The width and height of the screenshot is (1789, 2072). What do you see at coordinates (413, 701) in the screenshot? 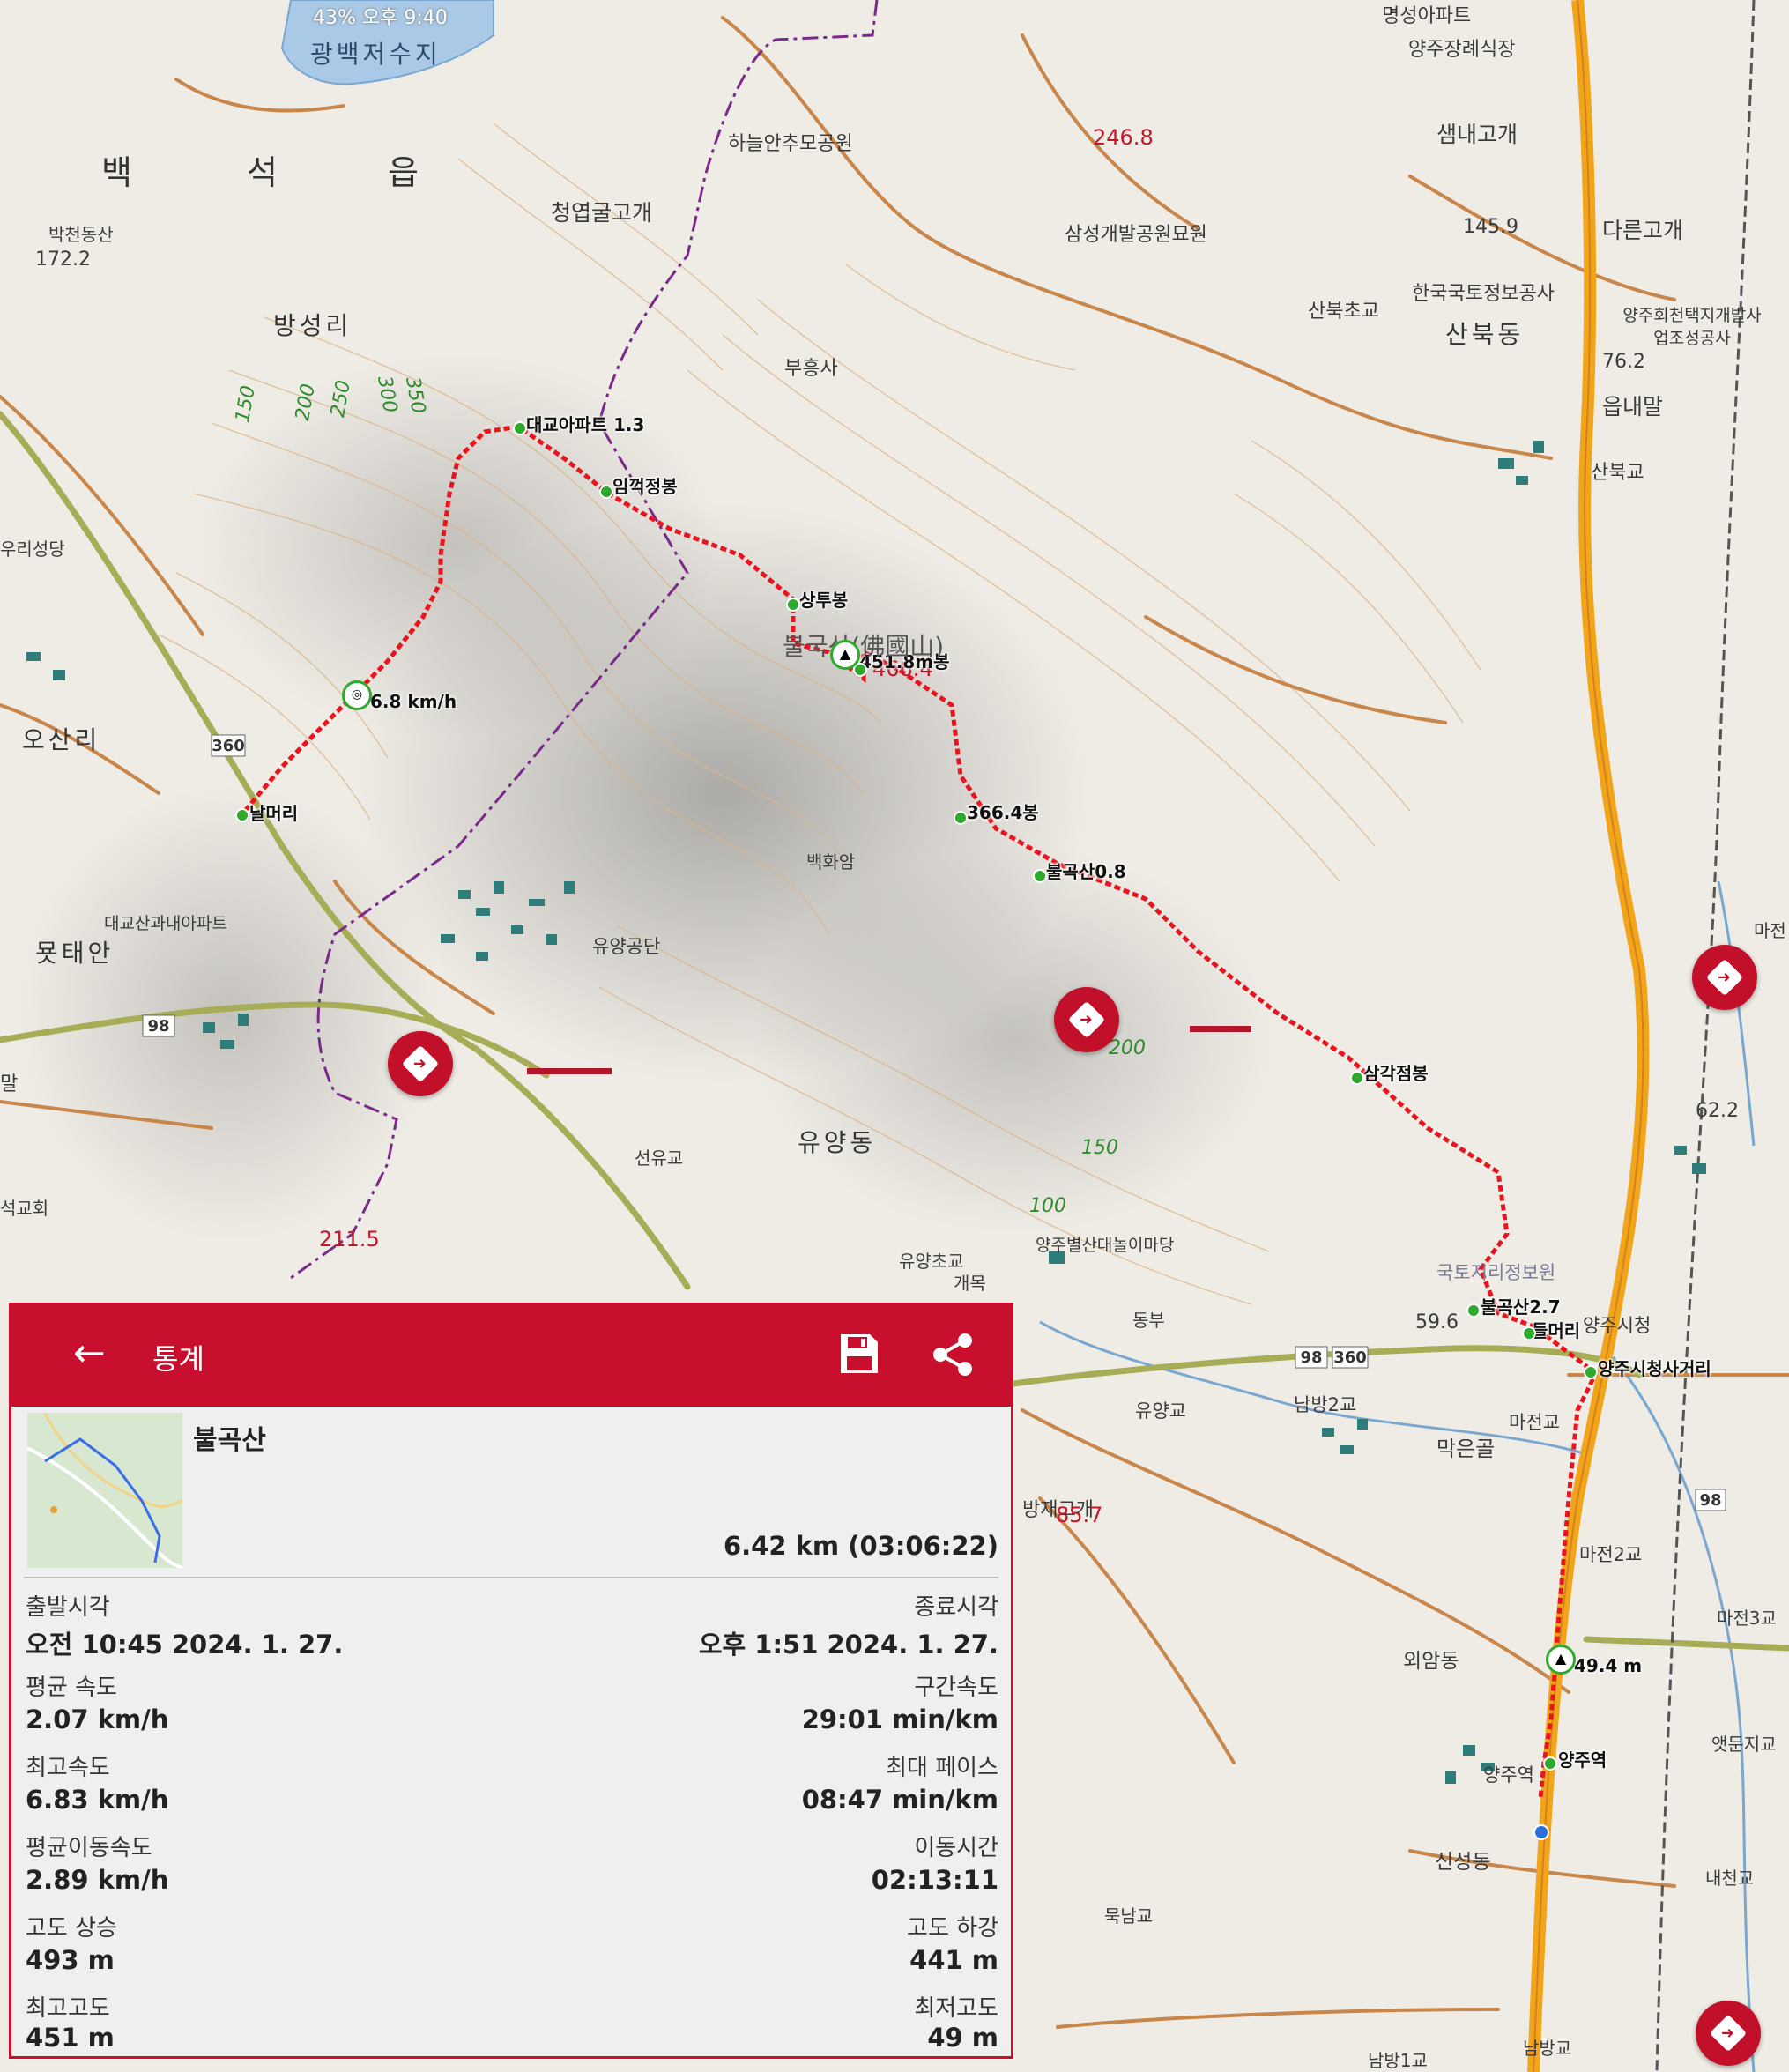
I see `speed-label: 6.8 km/h` at bounding box center [413, 701].